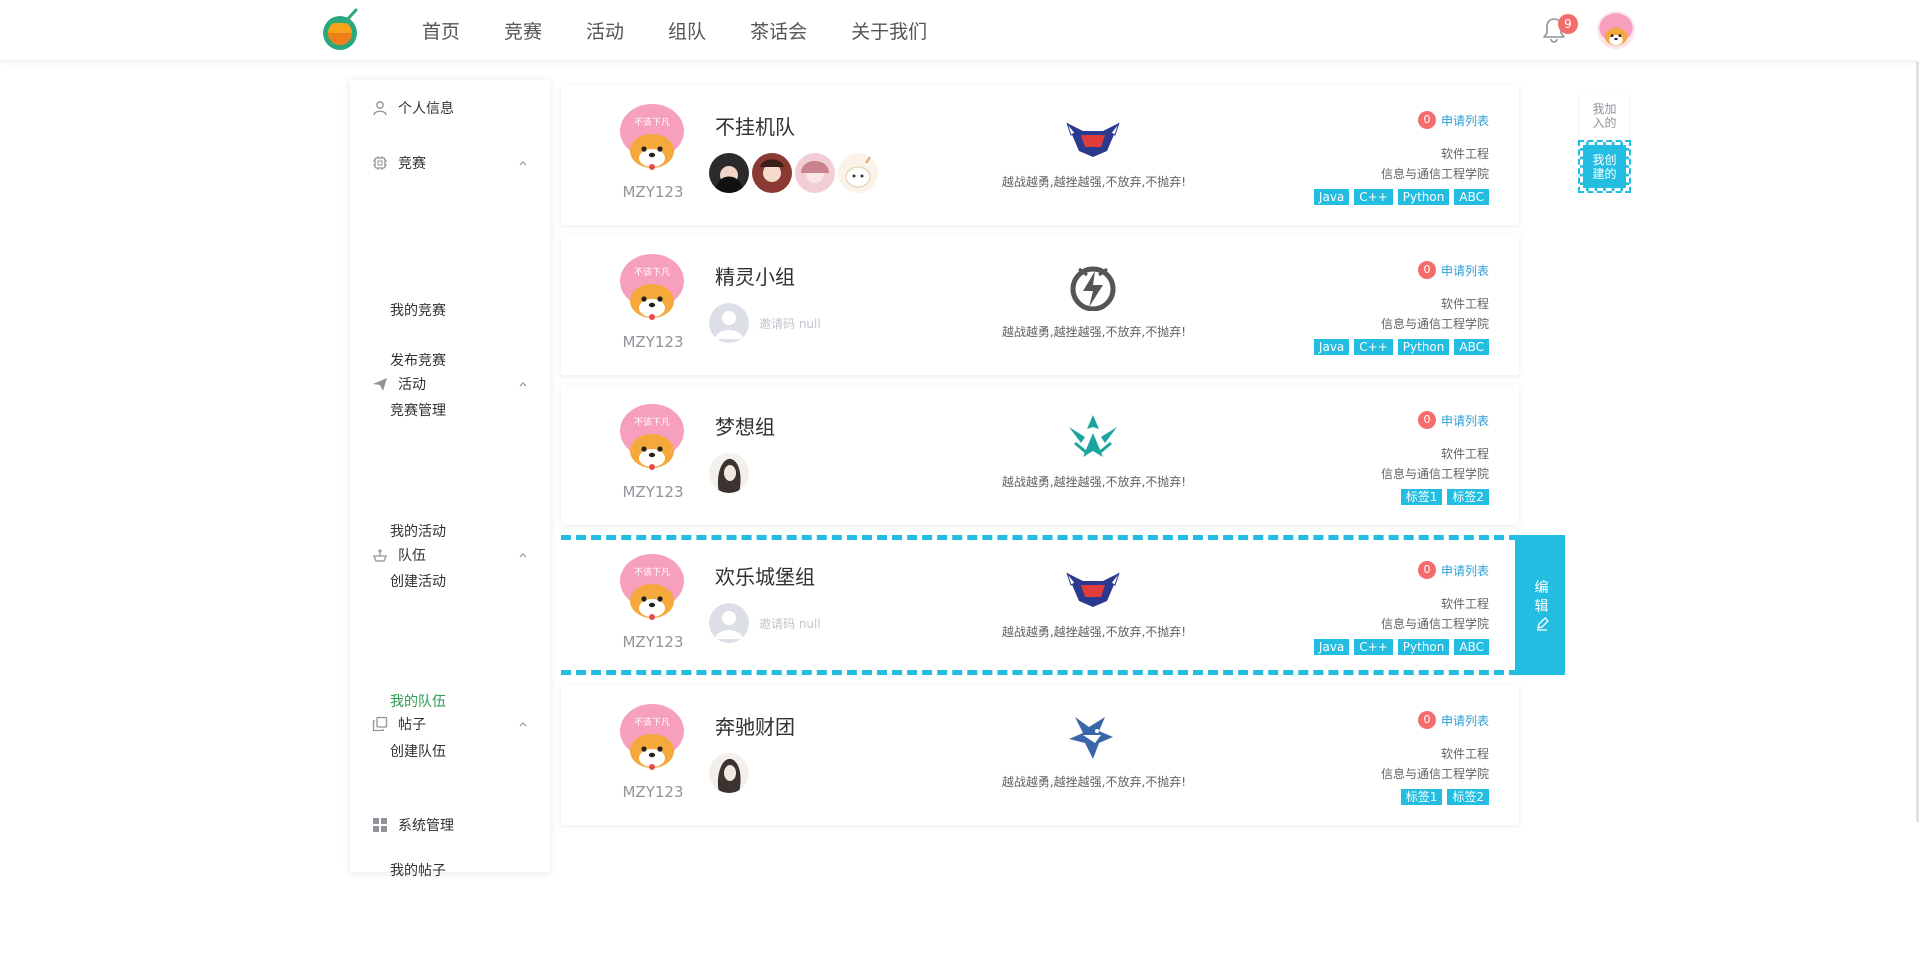 The width and height of the screenshot is (1920, 975). I want to click on team-name: 精灵小组, so click(755, 275).